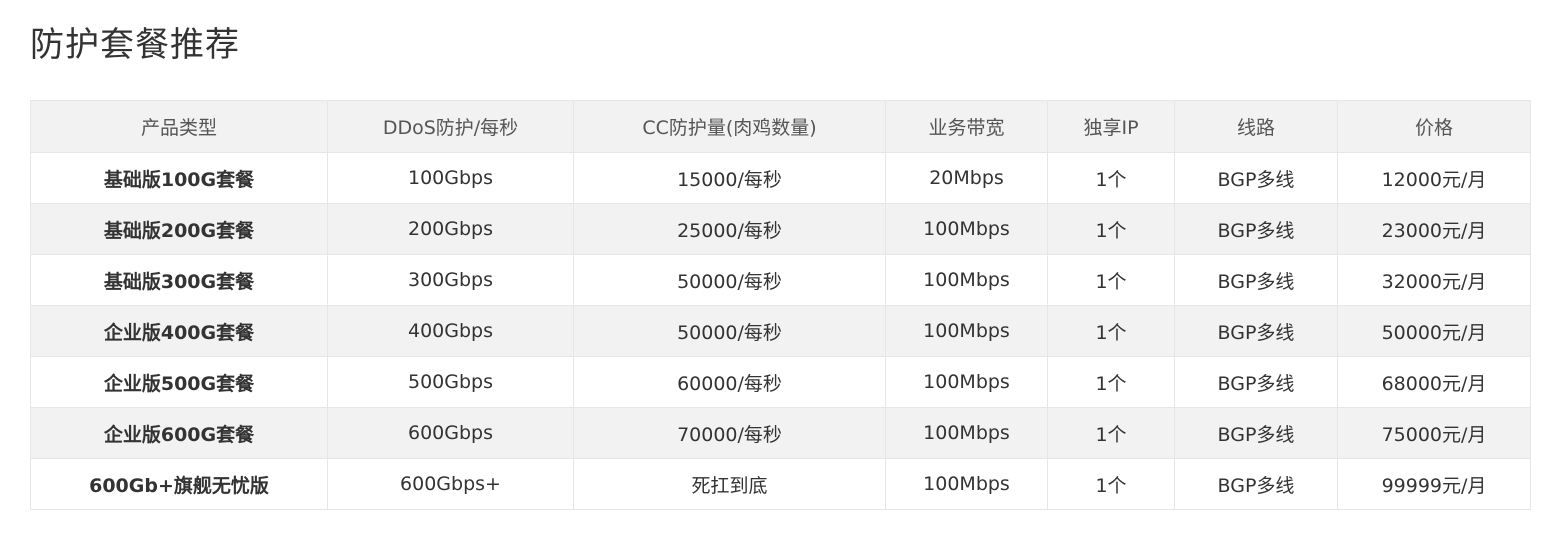 This screenshot has width=1555, height=544. Describe the element at coordinates (179, 229) in the screenshot. I see `plan-name-cell: 基础版200G套餐` at that location.